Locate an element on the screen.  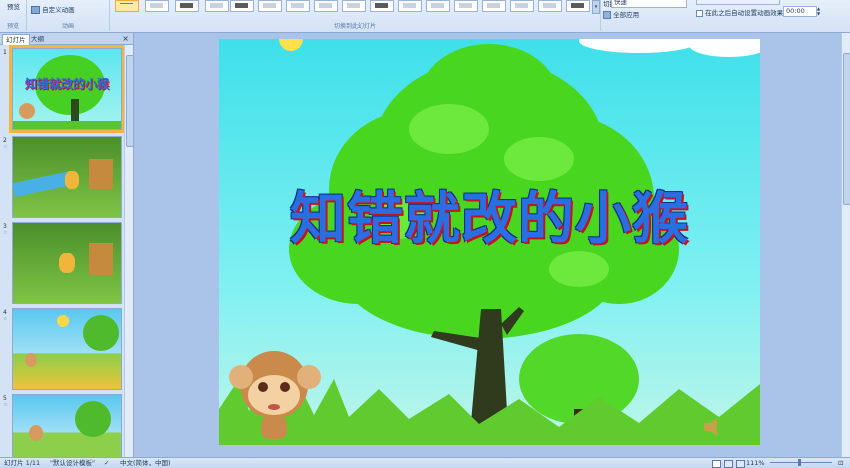
apply-all-icon is located at coordinates (607, 15).